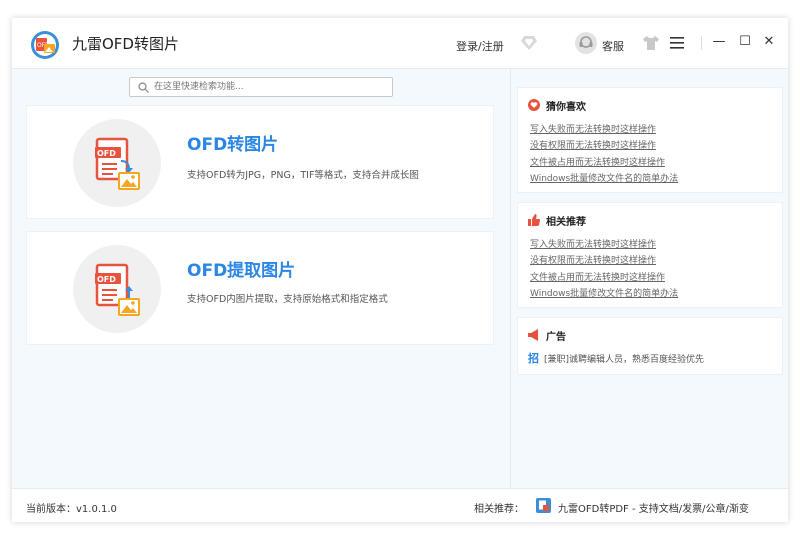  What do you see at coordinates (287, 299) in the screenshot?
I see `feature-description: 支持OFD内图片提取，支持原始格式和指定格式` at bounding box center [287, 299].